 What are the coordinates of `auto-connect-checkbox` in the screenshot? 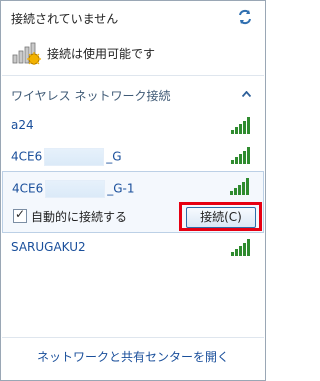 It's located at (20, 215).